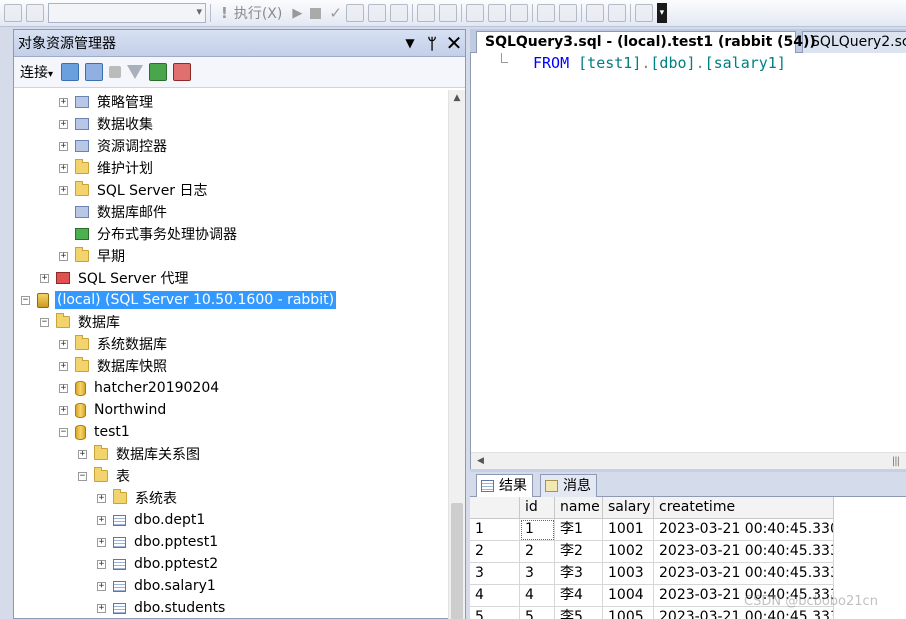 The width and height of the screenshot is (906, 619). I want to click on row-number: 1, so click(495, 530).